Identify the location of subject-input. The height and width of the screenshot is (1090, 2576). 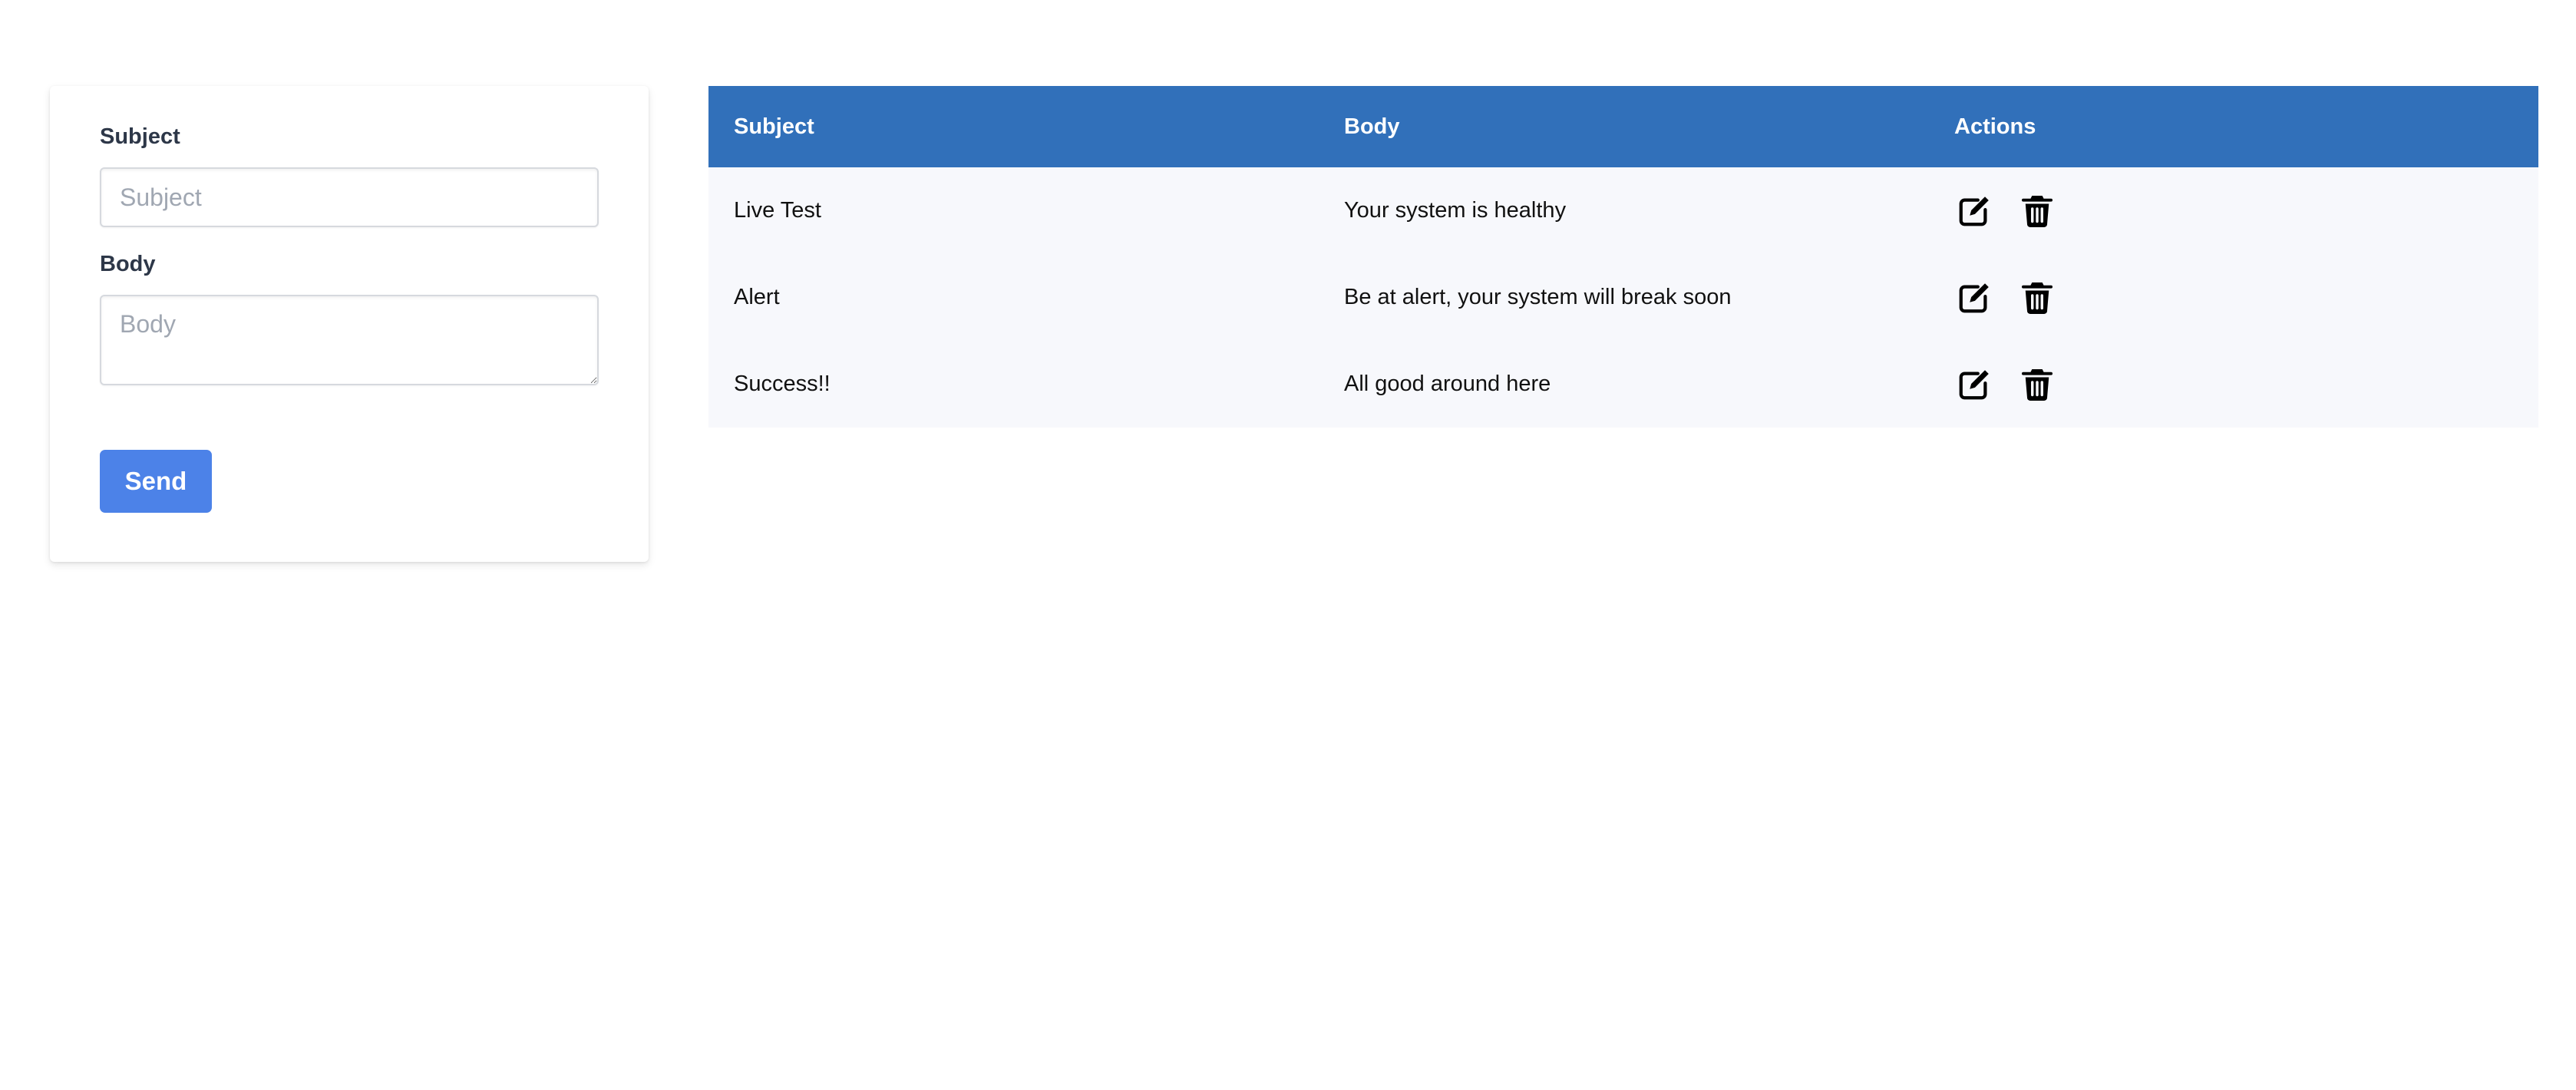
(349, 197).